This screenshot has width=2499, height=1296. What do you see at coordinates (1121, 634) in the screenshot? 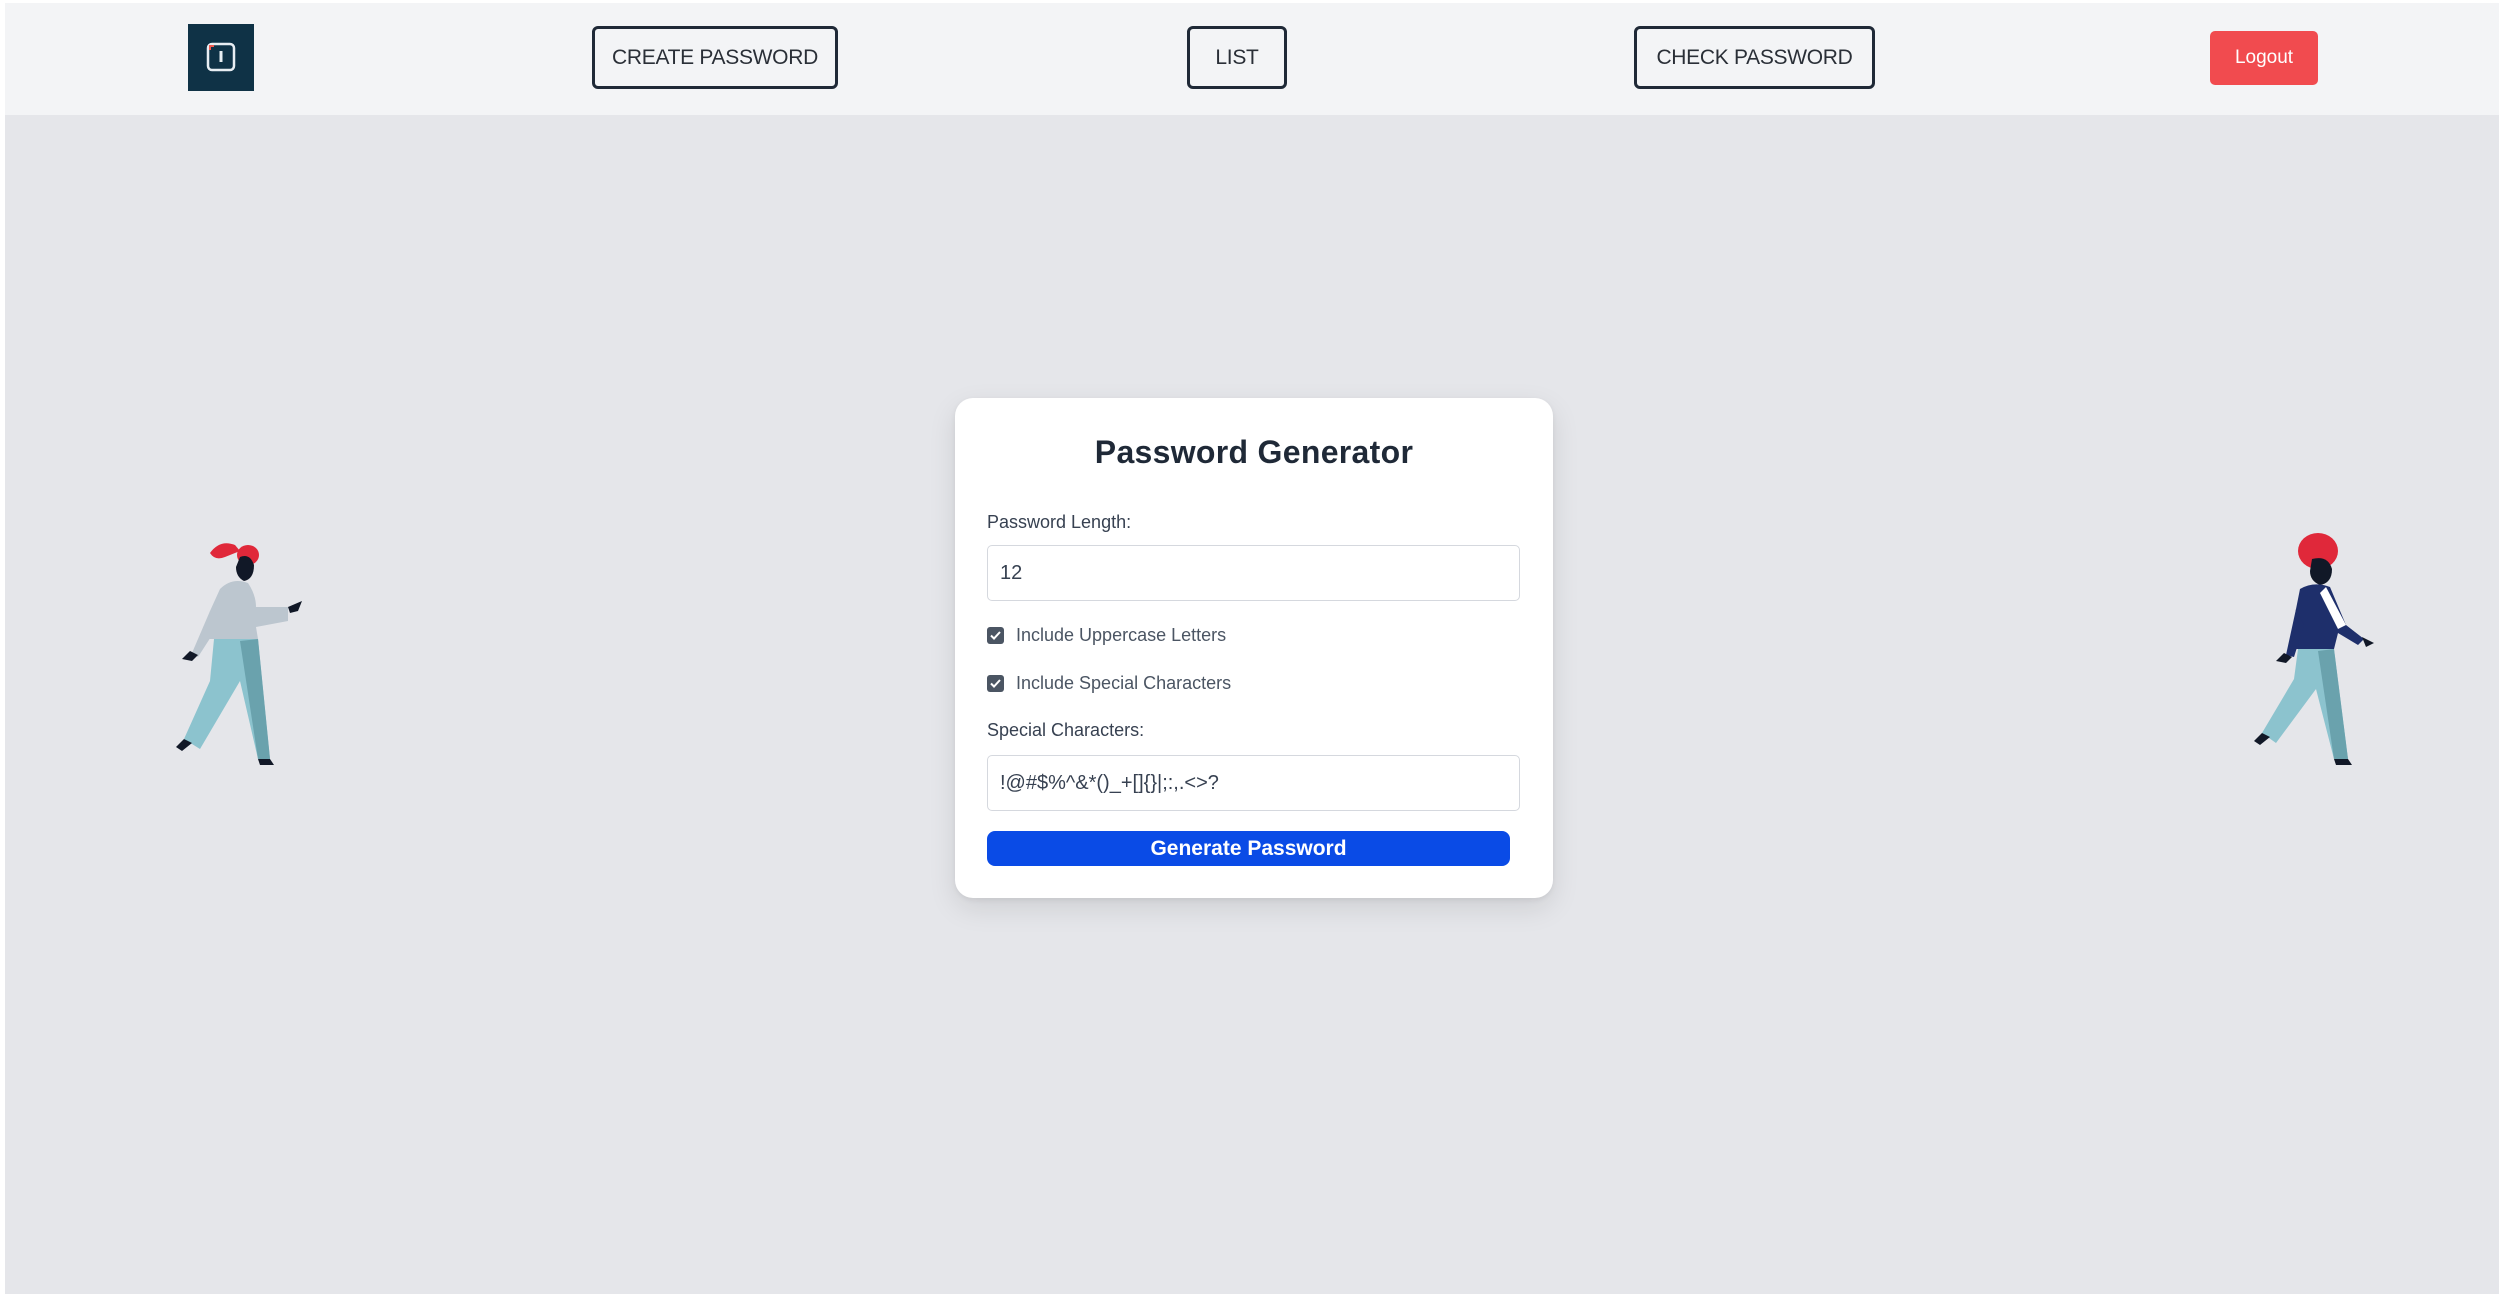
I see `uppercase-label: Include Uppercase Letters` at bounding box center [1121, 634].